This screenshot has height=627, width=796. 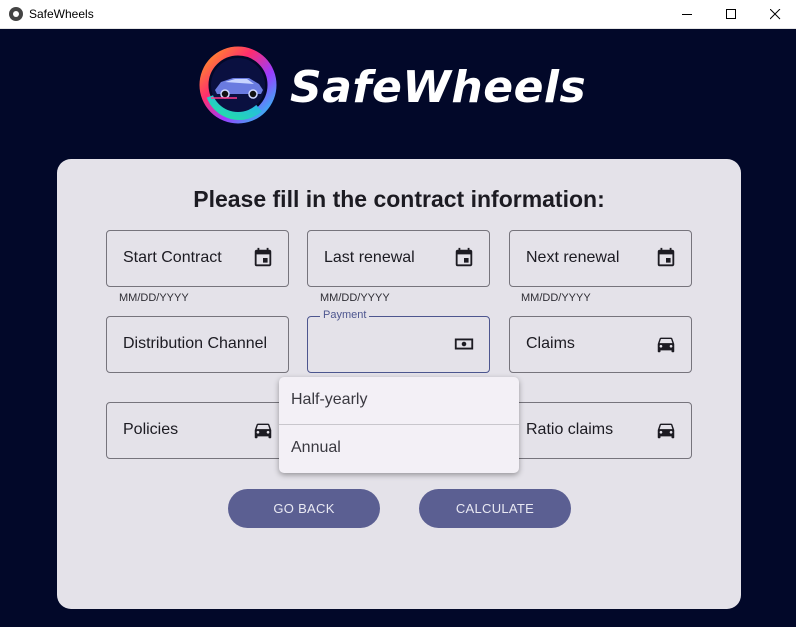 I want to click on close-icon, so click(x=774, y=14).